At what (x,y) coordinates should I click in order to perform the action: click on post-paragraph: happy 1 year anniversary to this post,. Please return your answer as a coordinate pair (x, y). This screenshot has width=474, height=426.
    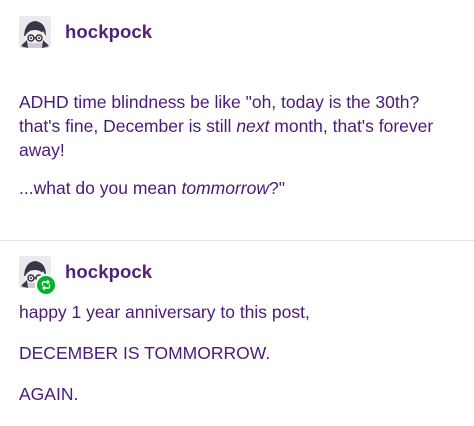
    Looking at the image, I should click on (164, 312).